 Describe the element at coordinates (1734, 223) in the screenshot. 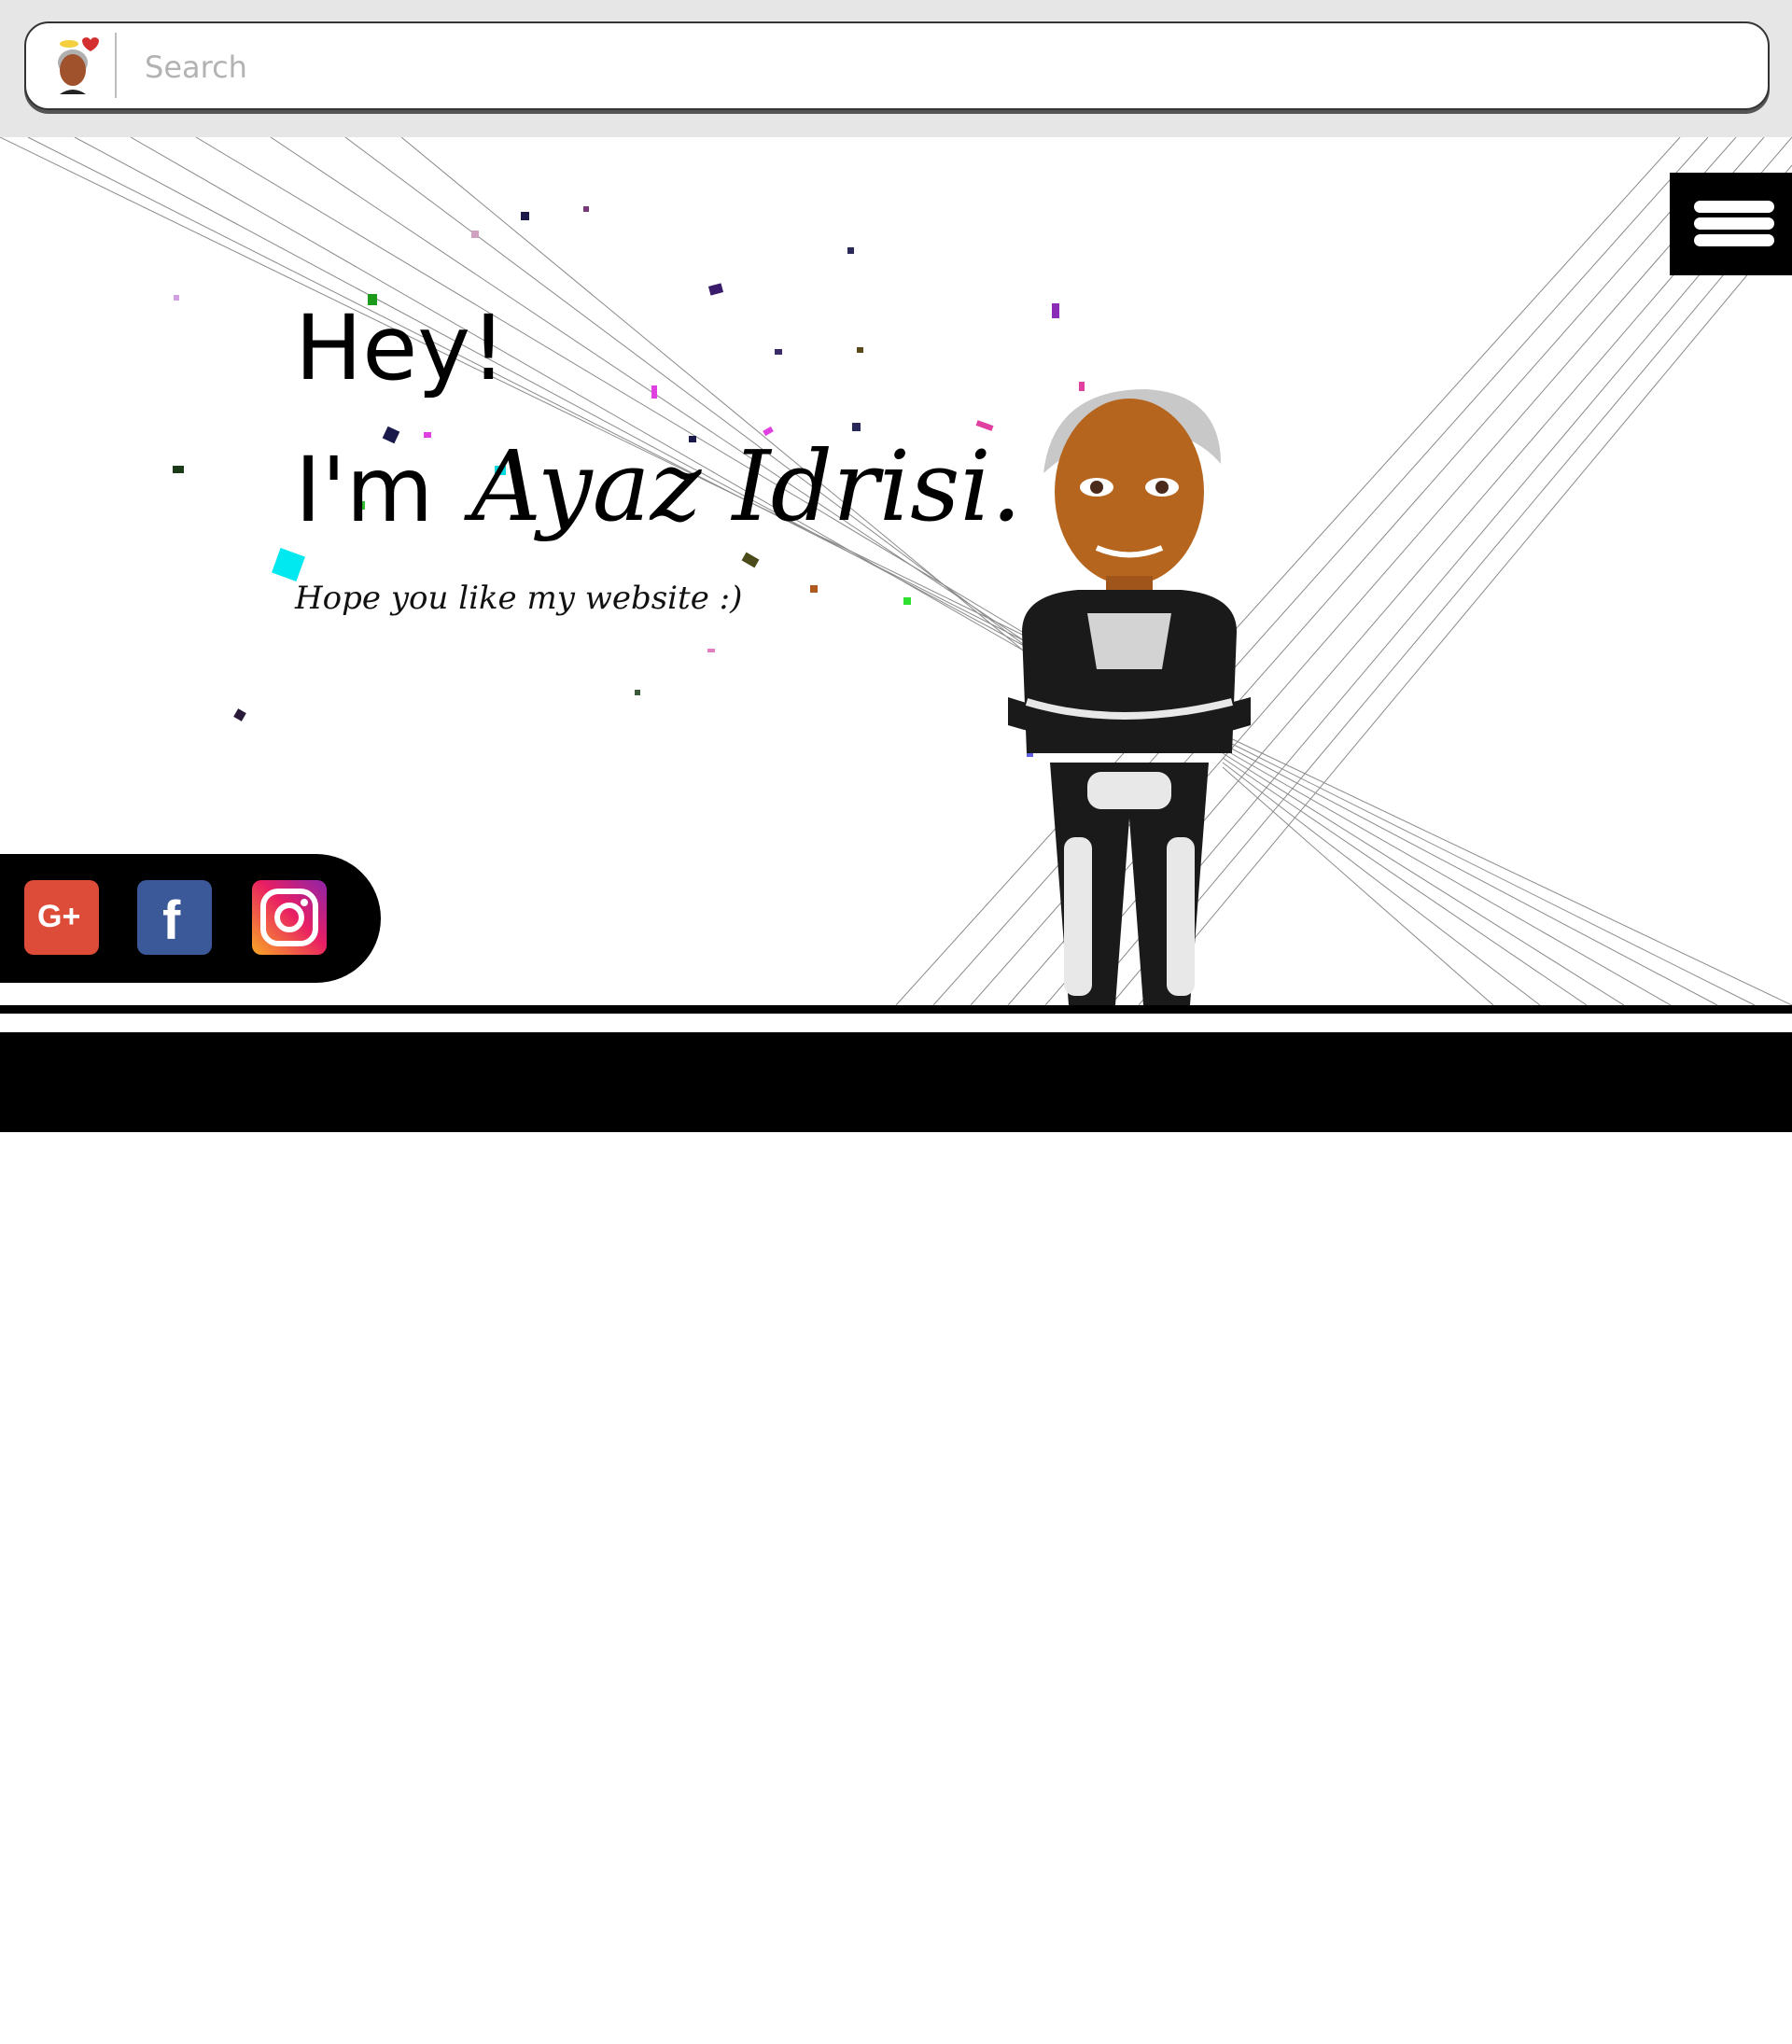

I see `menu-bar-middle` at that location.